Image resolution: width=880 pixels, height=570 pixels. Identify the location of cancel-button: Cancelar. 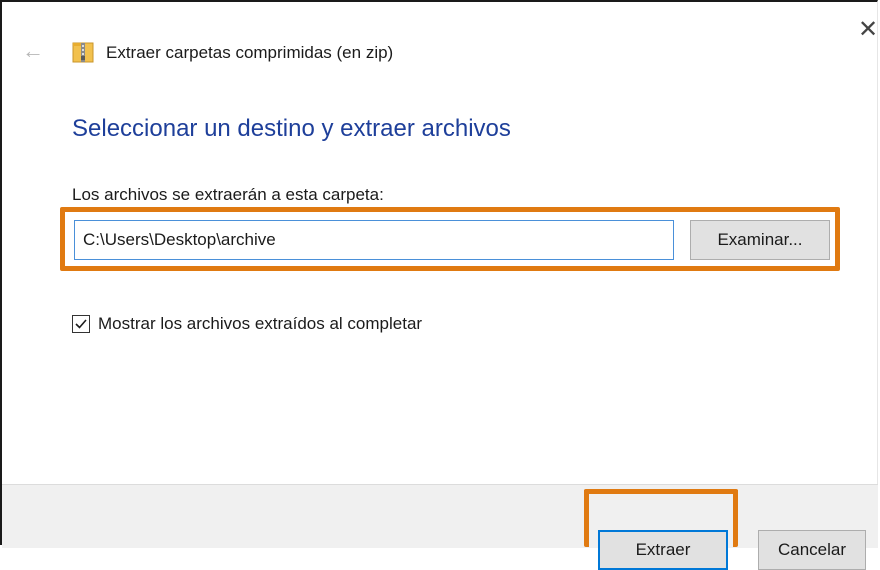
(812, 550).